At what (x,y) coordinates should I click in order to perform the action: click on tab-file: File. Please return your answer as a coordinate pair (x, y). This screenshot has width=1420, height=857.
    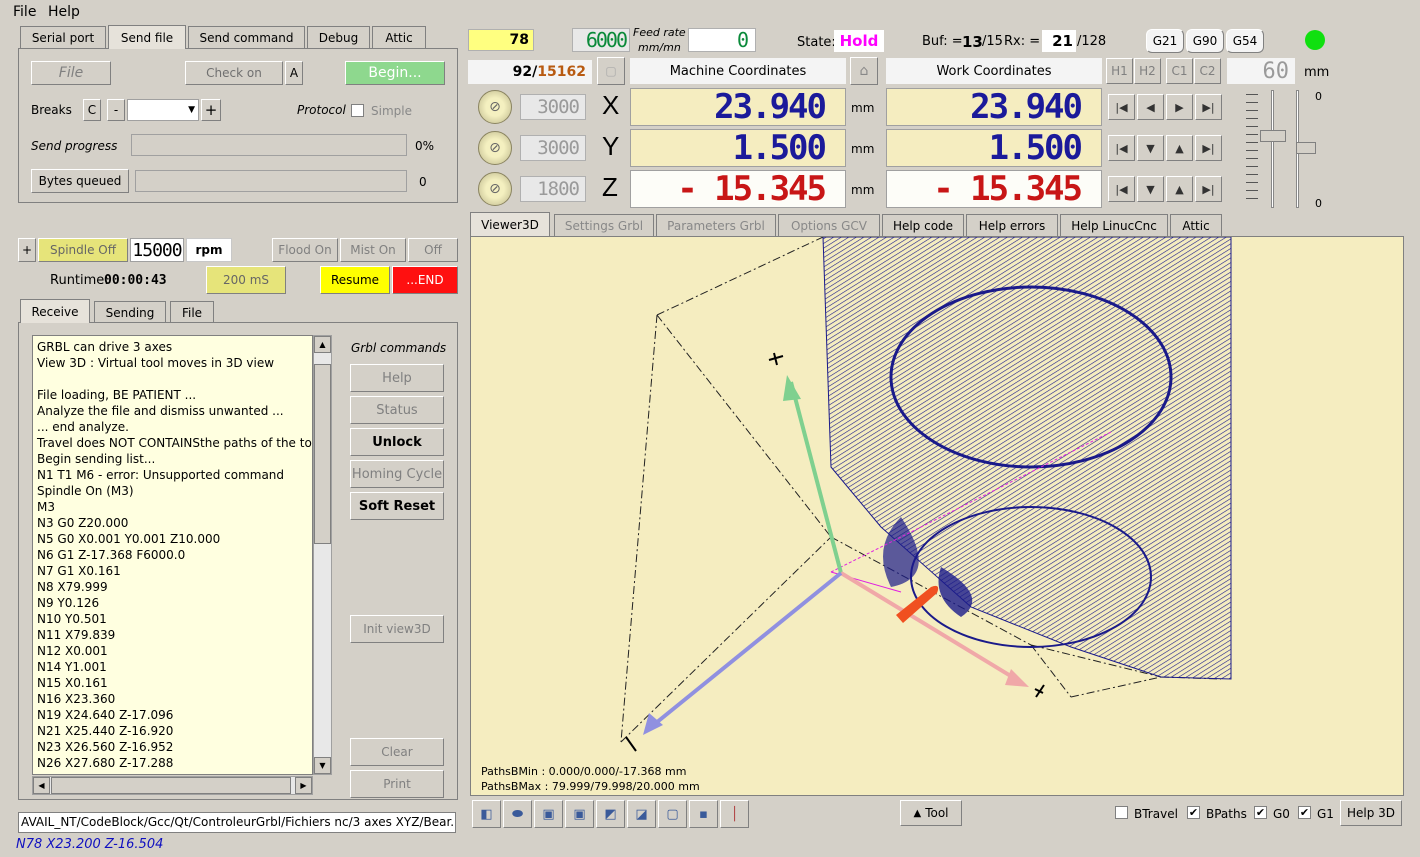
    Looking at the image, I should click on (192, 312).